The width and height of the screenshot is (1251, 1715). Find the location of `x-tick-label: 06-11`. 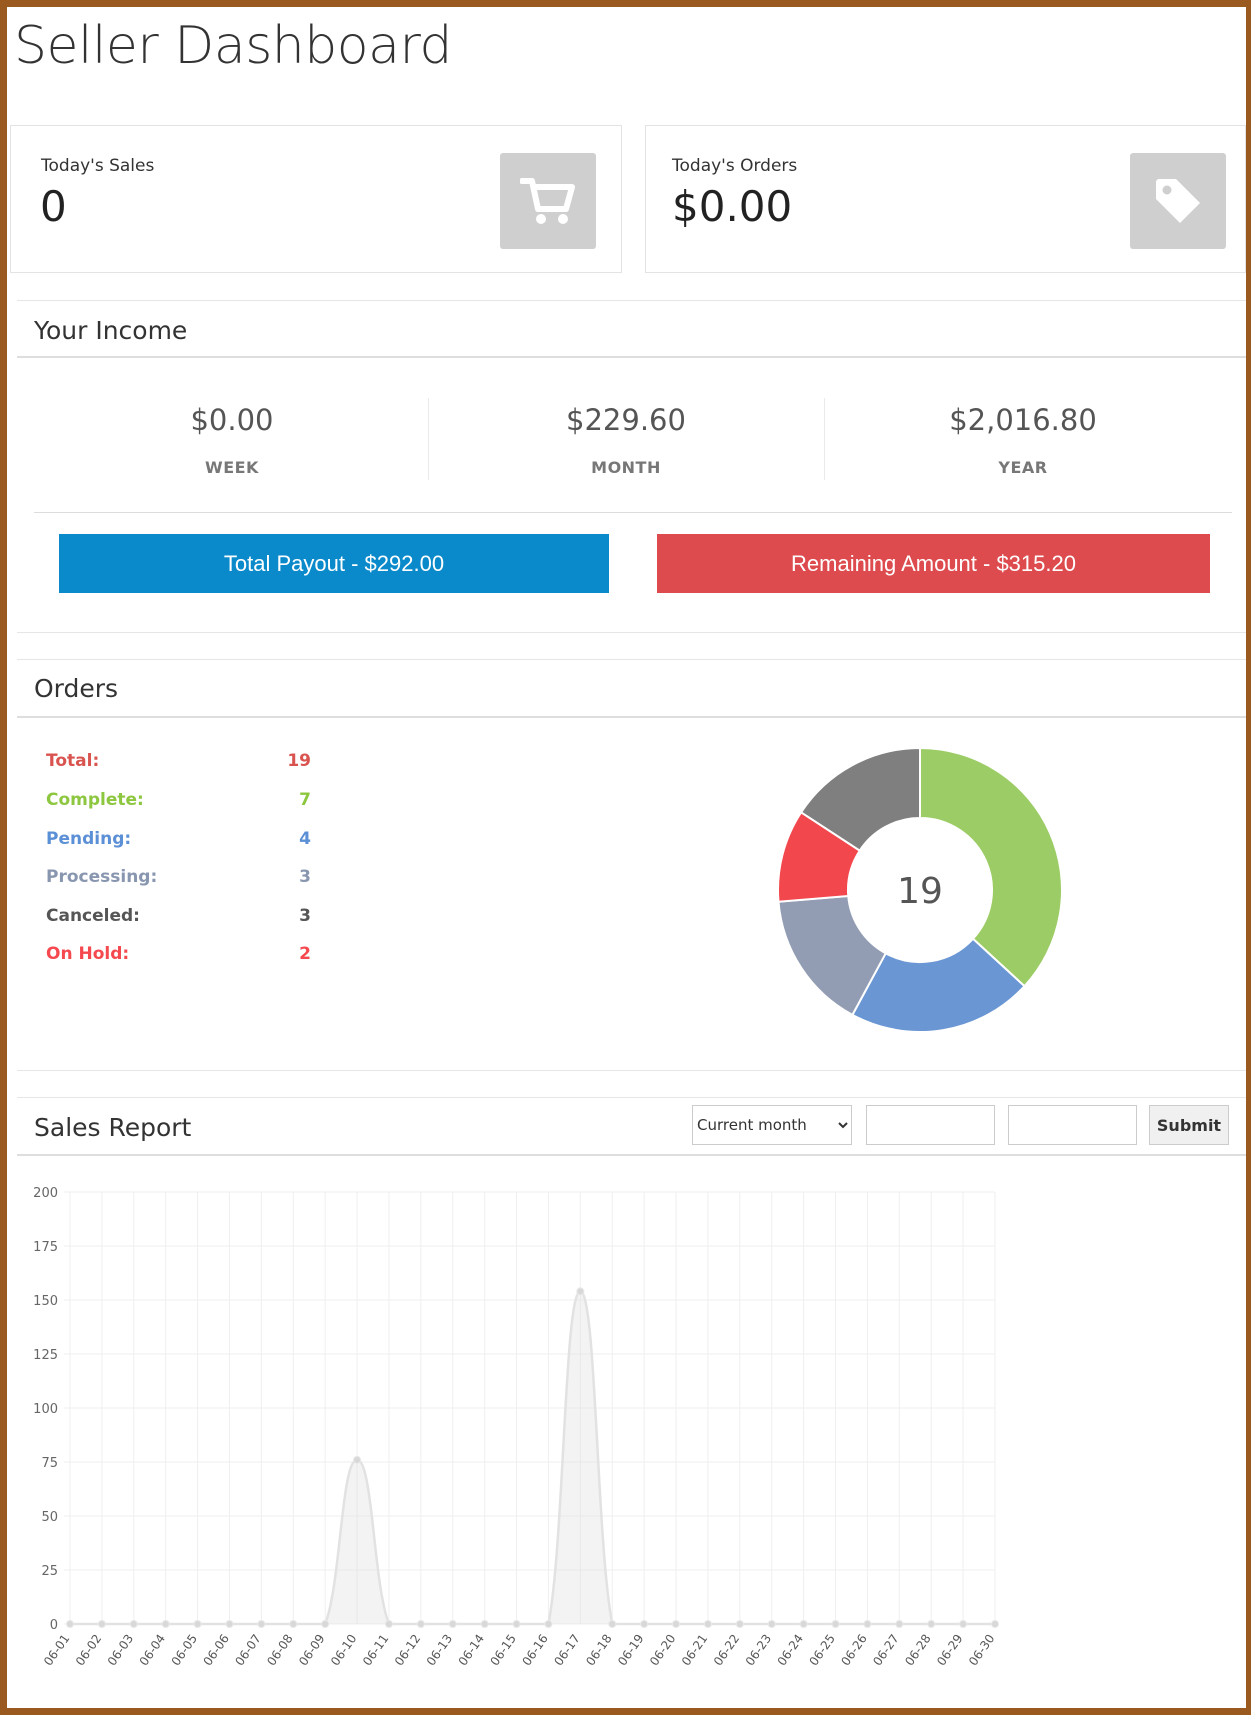

x-tick-label: 06-11 is located at coordinates (375, 1650).